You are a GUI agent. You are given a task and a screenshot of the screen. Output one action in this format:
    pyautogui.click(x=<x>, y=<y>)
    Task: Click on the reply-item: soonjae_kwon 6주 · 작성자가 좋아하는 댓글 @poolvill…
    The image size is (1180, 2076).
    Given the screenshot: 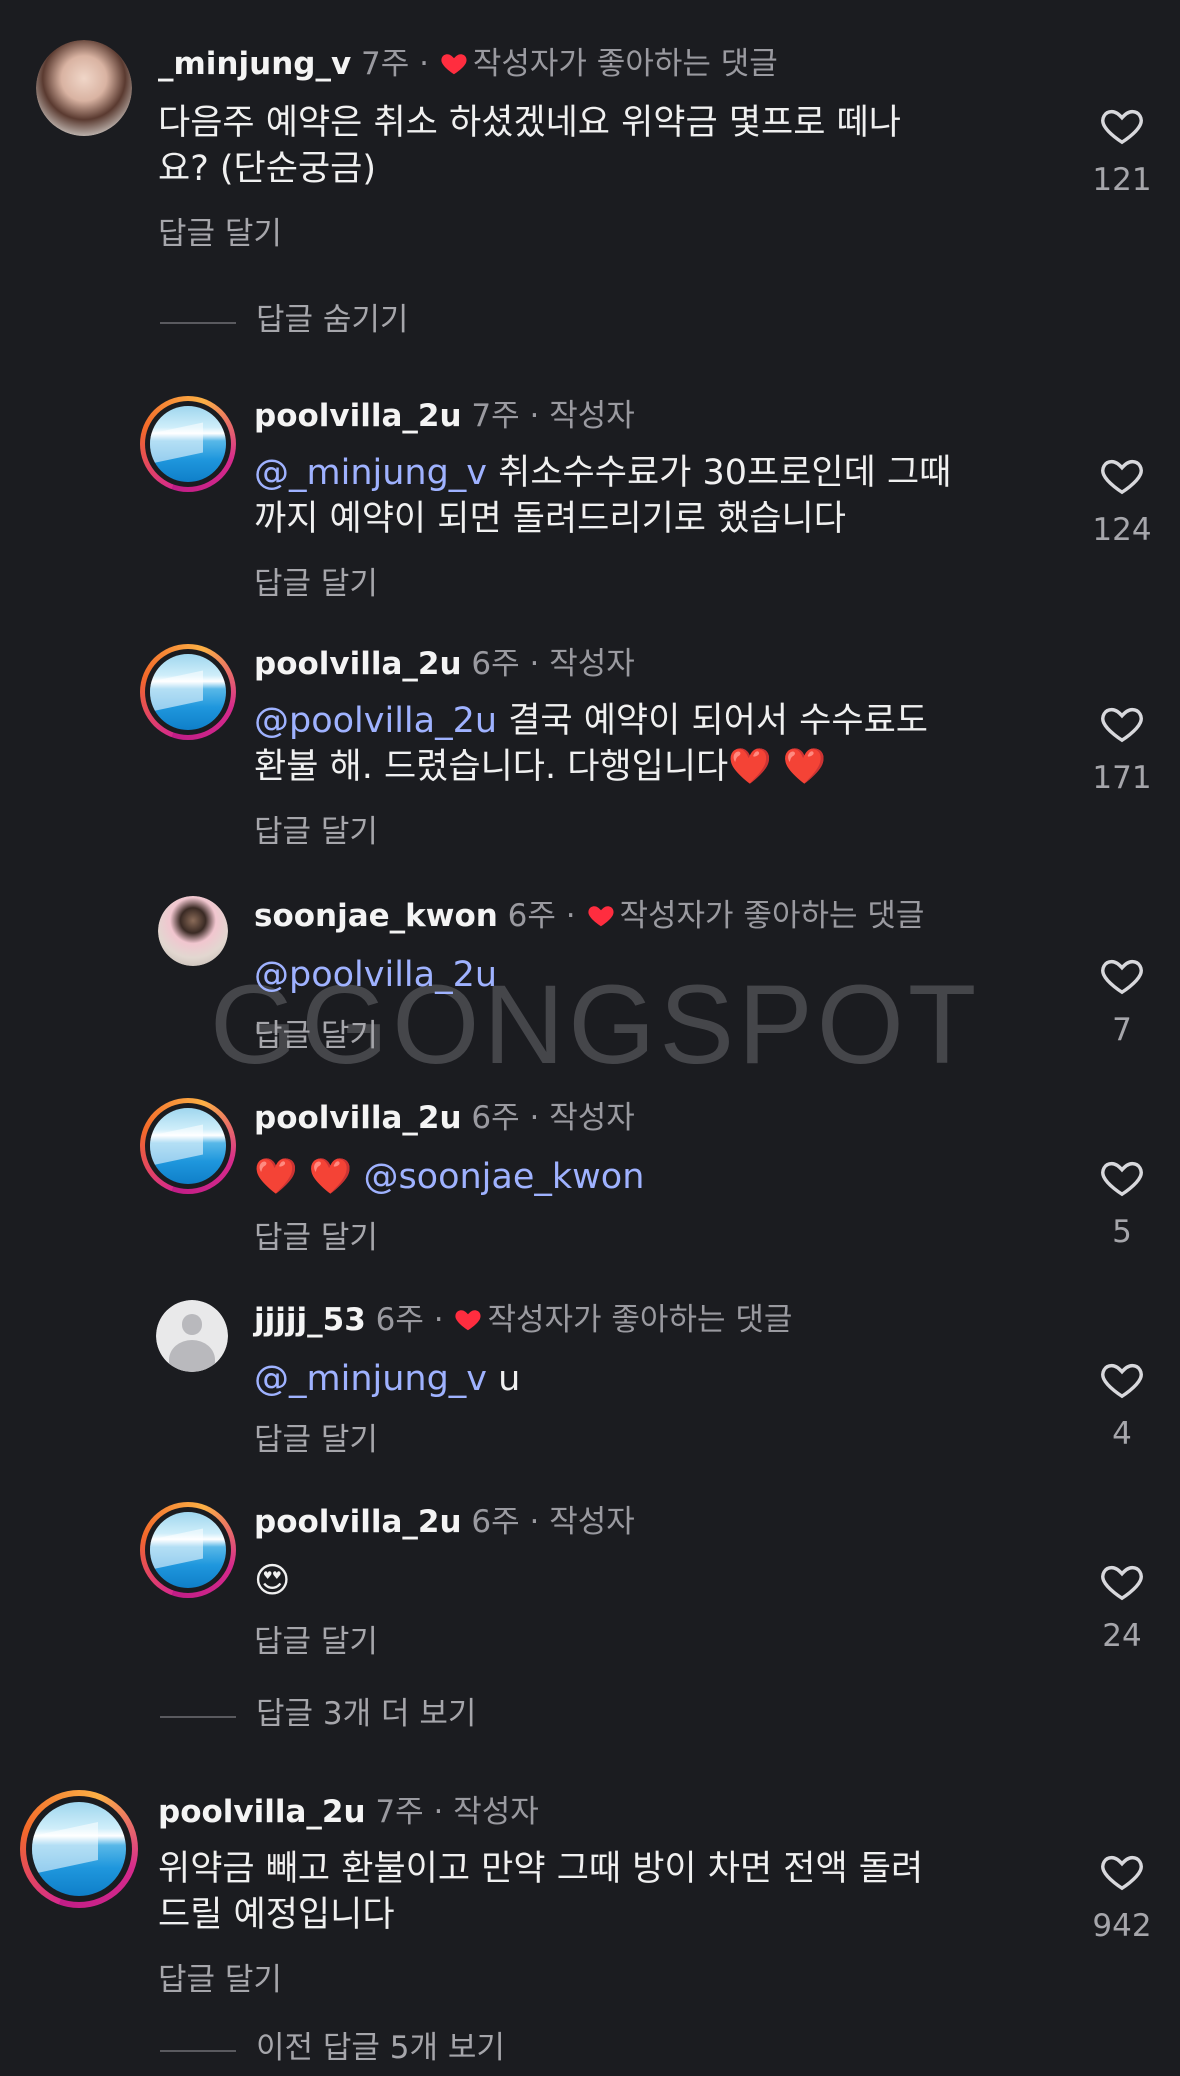 What is the action you would take?
    pyautogui.click(x=590, y=979)
    